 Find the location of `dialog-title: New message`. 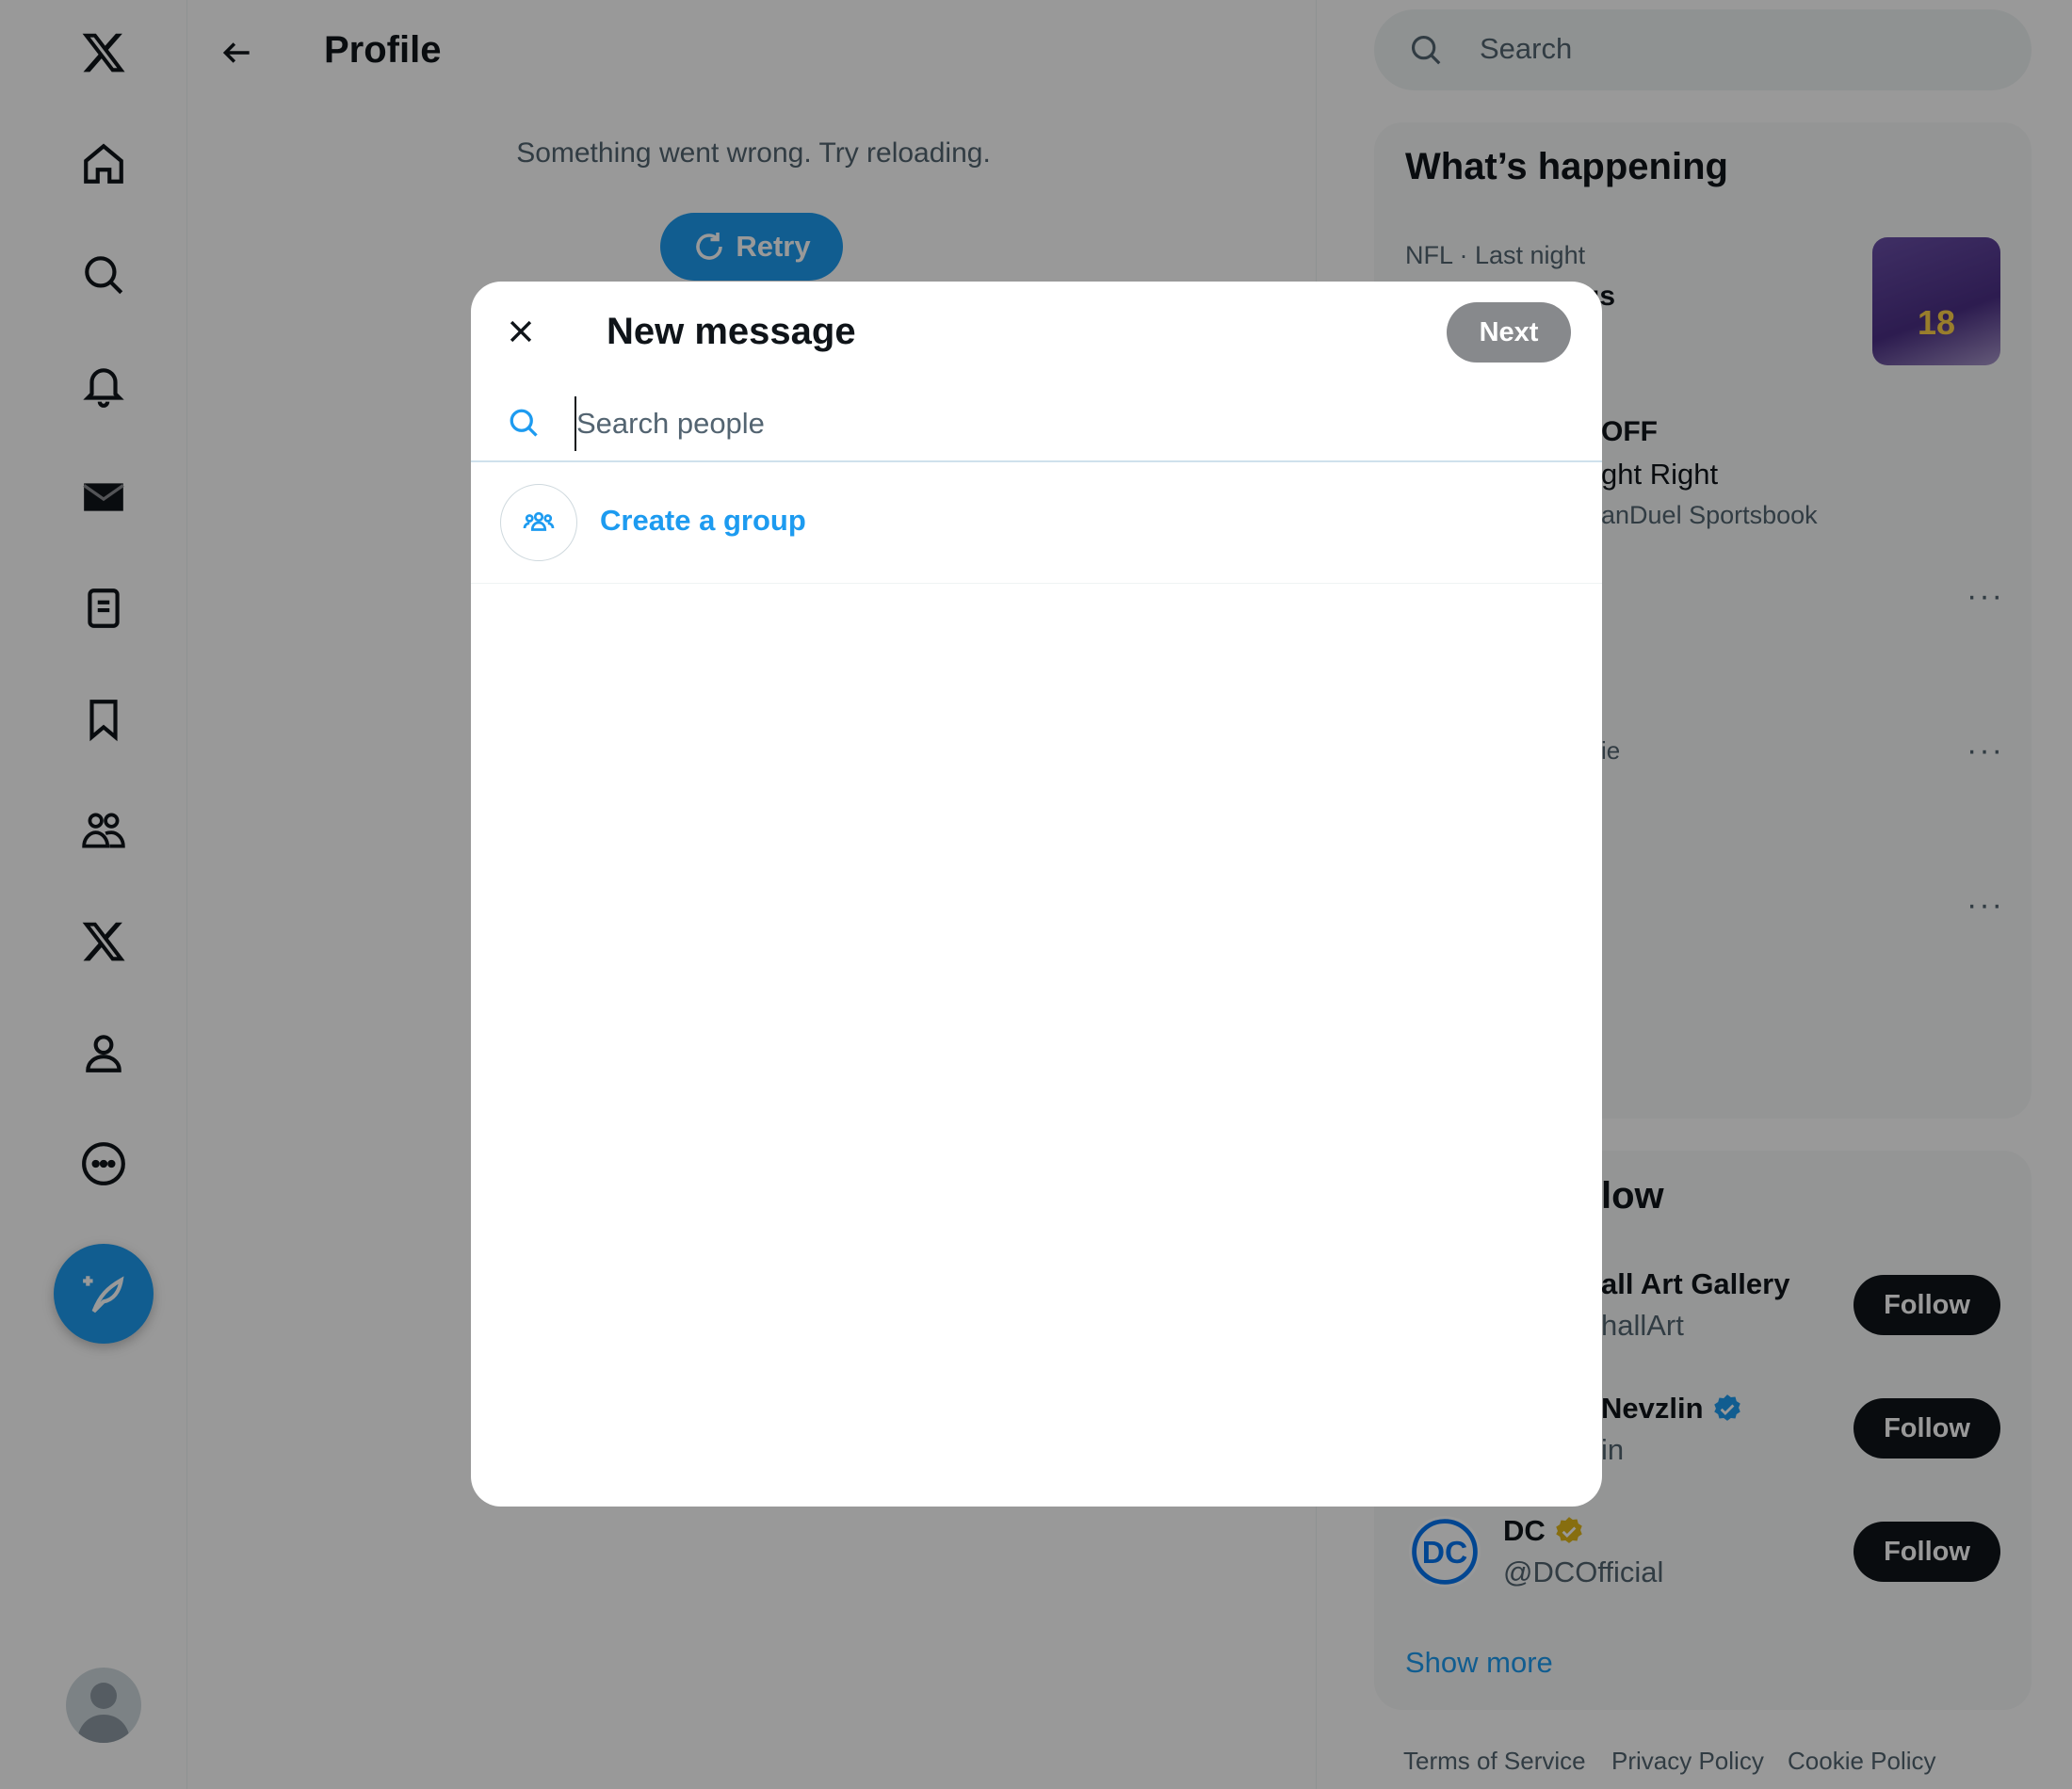

dialog-title: New message is located at coordinates (731, 331).